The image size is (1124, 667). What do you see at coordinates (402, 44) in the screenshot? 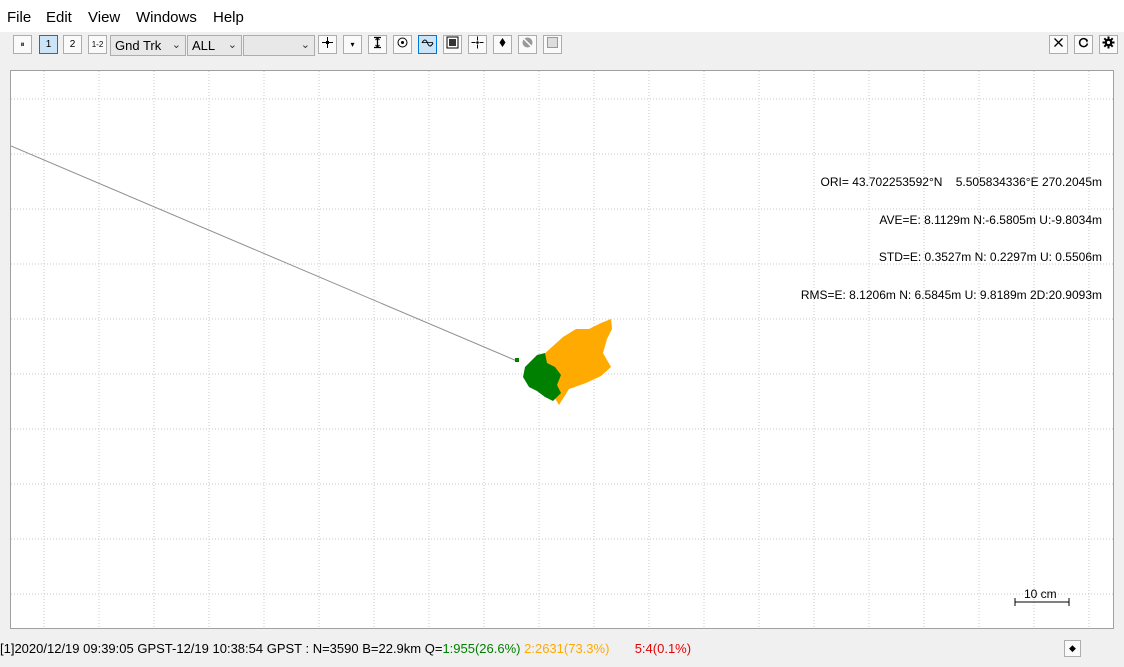
I see `center-icon` at bounding box center [402, 44].